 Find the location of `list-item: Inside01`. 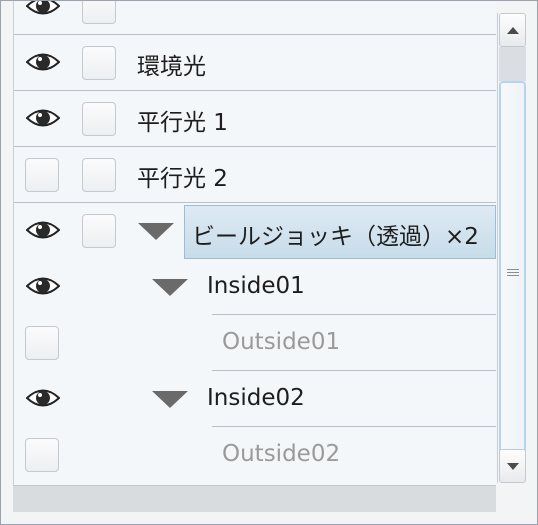

list-item: Inside01 is located at coordinates (255, 287).